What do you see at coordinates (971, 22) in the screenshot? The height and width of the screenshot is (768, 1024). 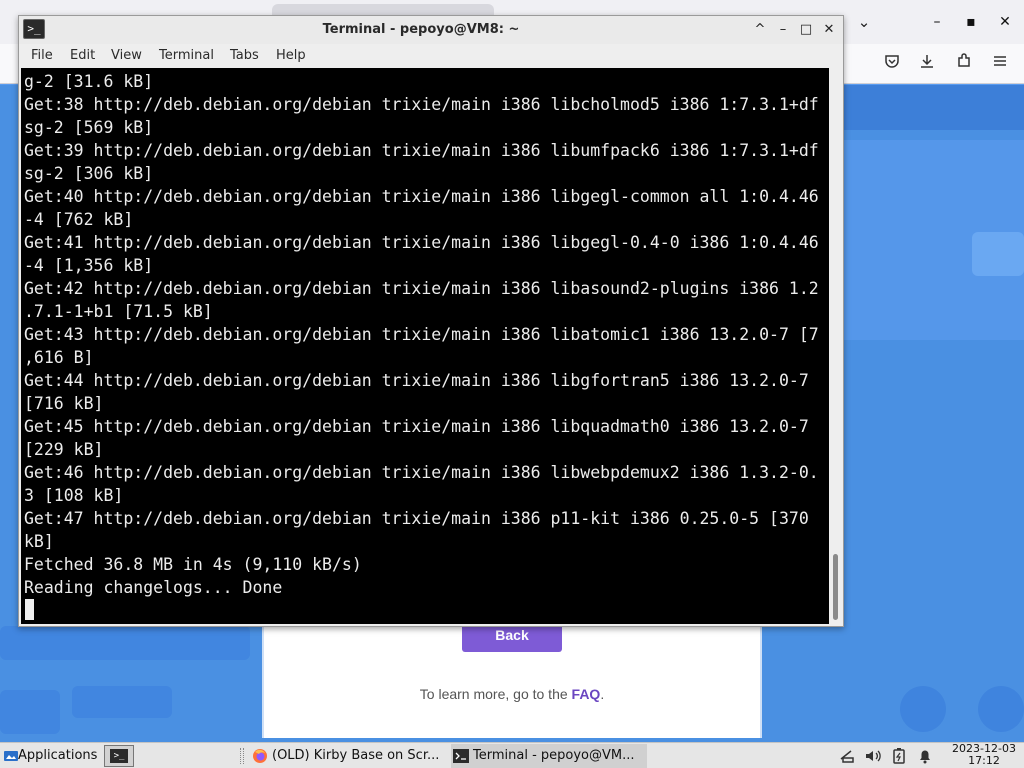 I see `browser-maximize-button: ▪` at bounding box center [971, 22].